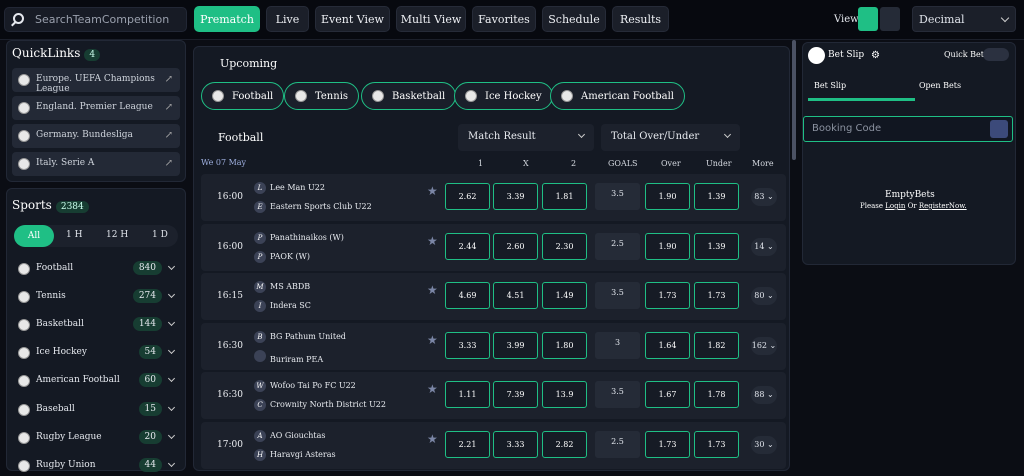  I want to click on quick-bet-toggle, so click(996, 54).